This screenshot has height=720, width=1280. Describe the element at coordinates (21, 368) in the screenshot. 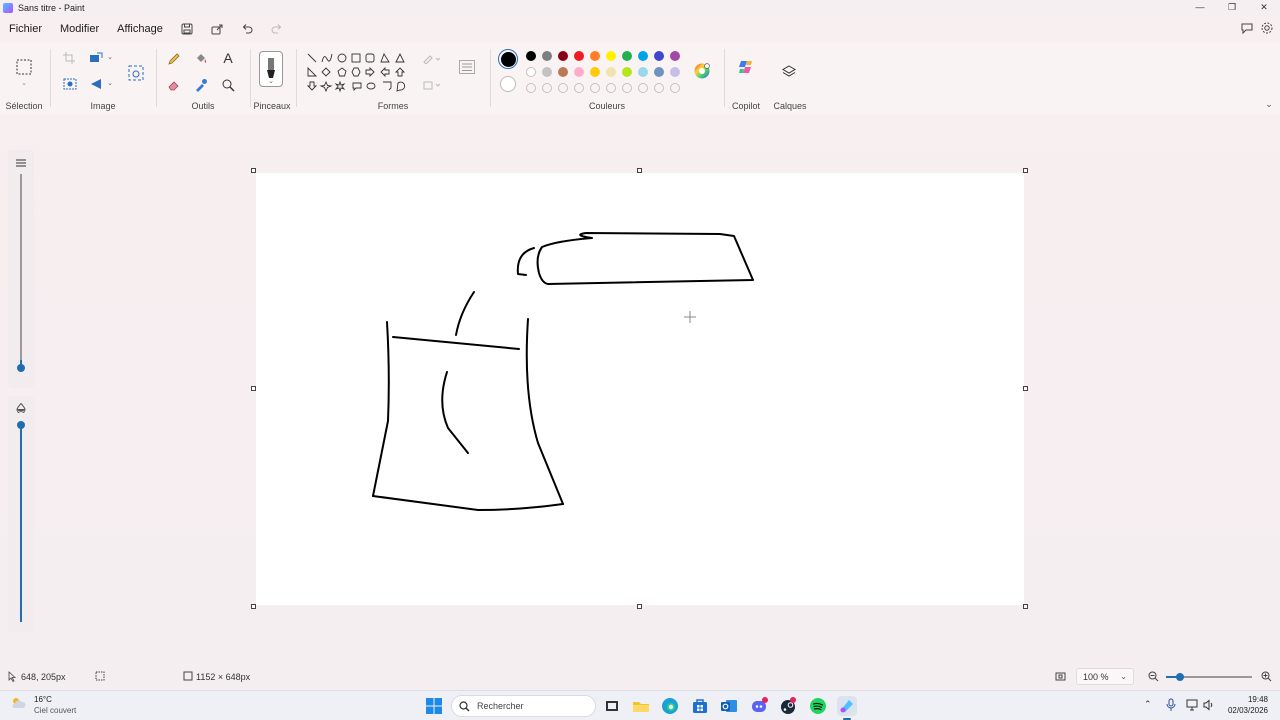

I see `brush-size-knob` at that location.